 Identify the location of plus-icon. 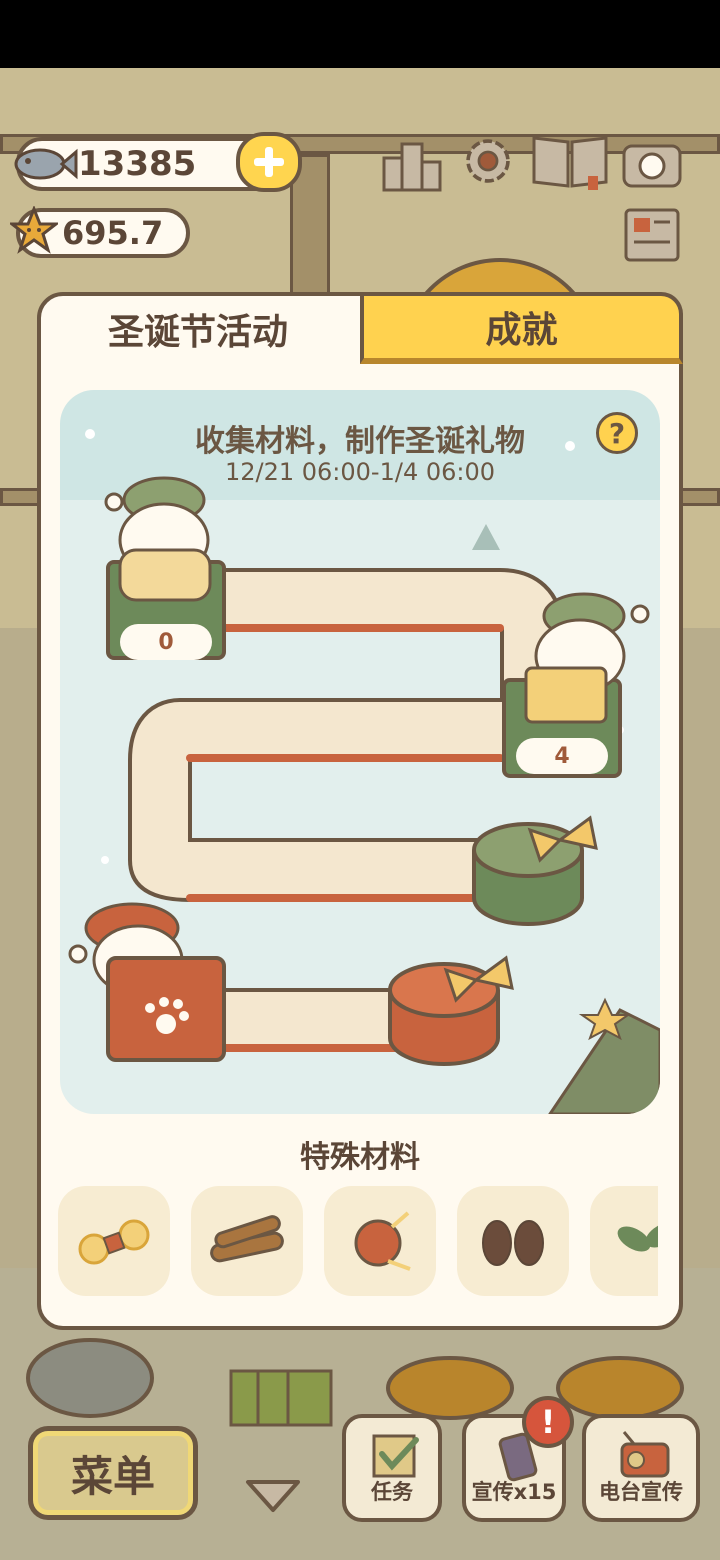
(269, 162).